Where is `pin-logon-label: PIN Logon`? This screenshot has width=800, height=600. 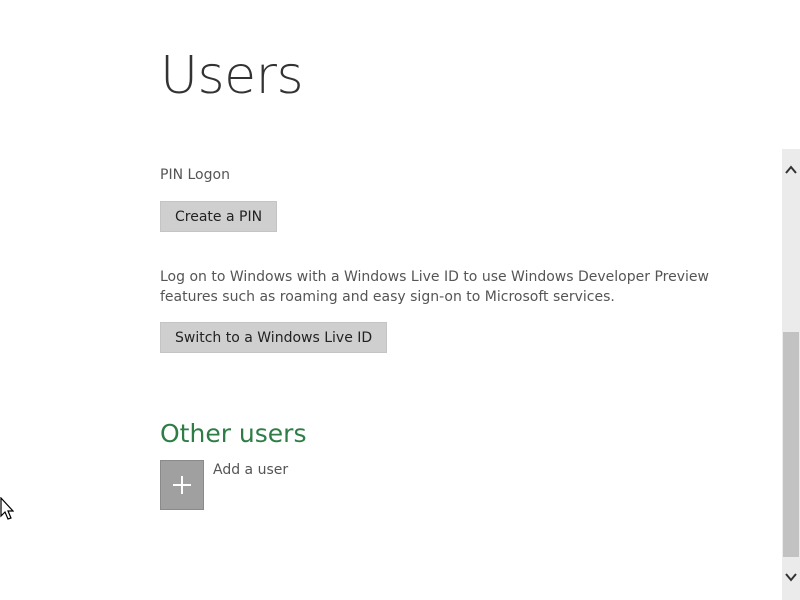 pin-logon-label: PIN Logon is located at coordinates (195, 175).